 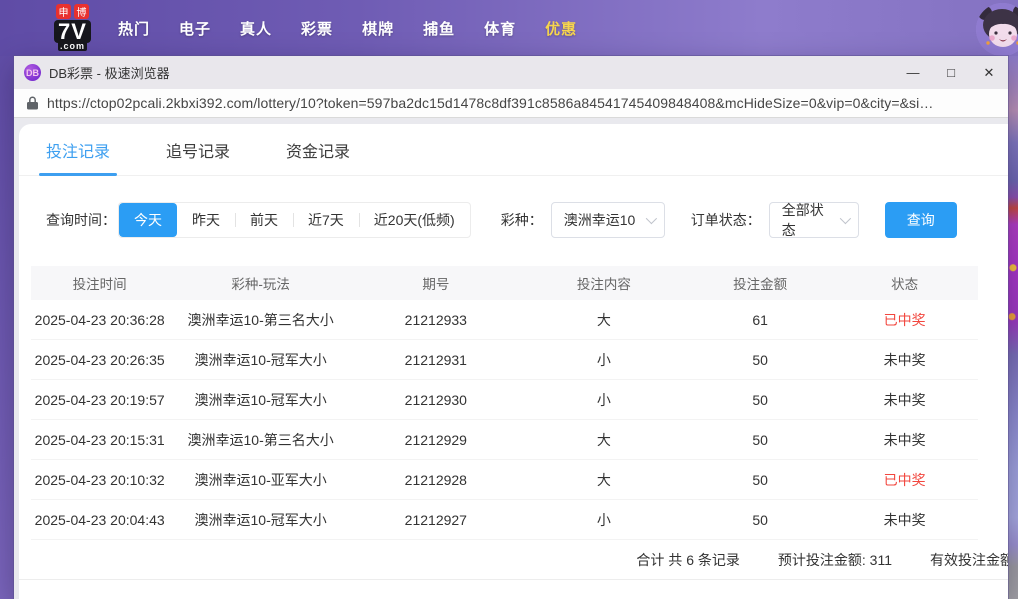 I want to click on site-top-nav: 申 博 7V .com 热门 电子 真人 彩票 棋牌 捕鱼 体育 优惠, so click(x=509, y=28).